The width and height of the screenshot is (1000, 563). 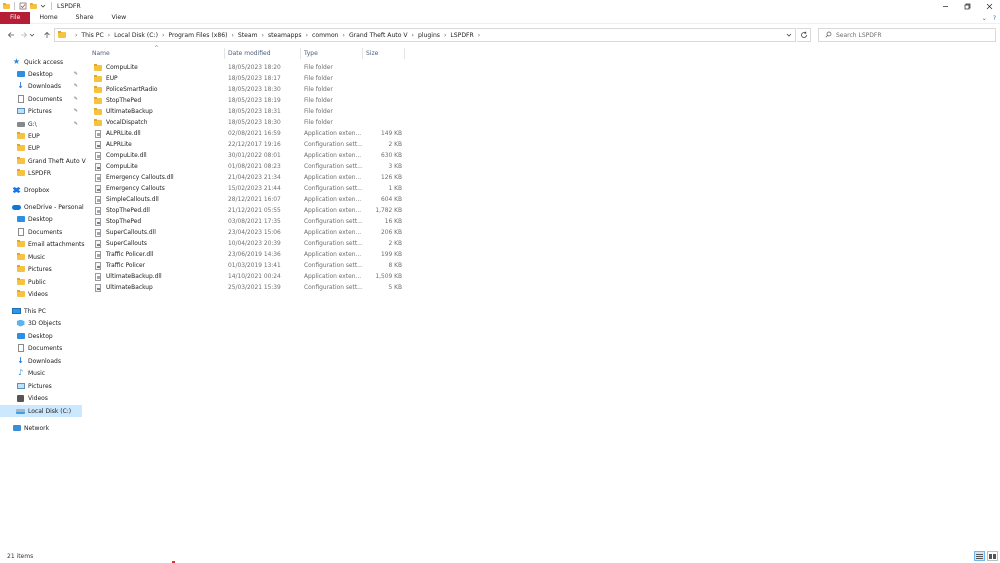 What do you see at coordinates (945, 6) in the screenshot?
I see `minimize-button` at bounding box center [945, 6].